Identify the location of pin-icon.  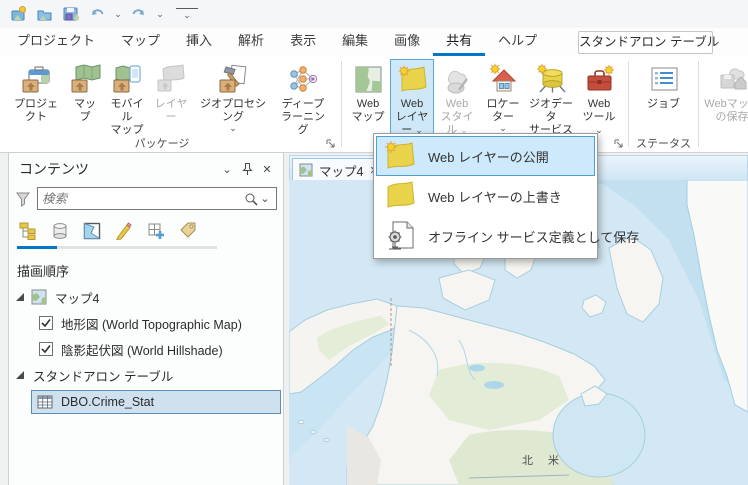
(247, 169).